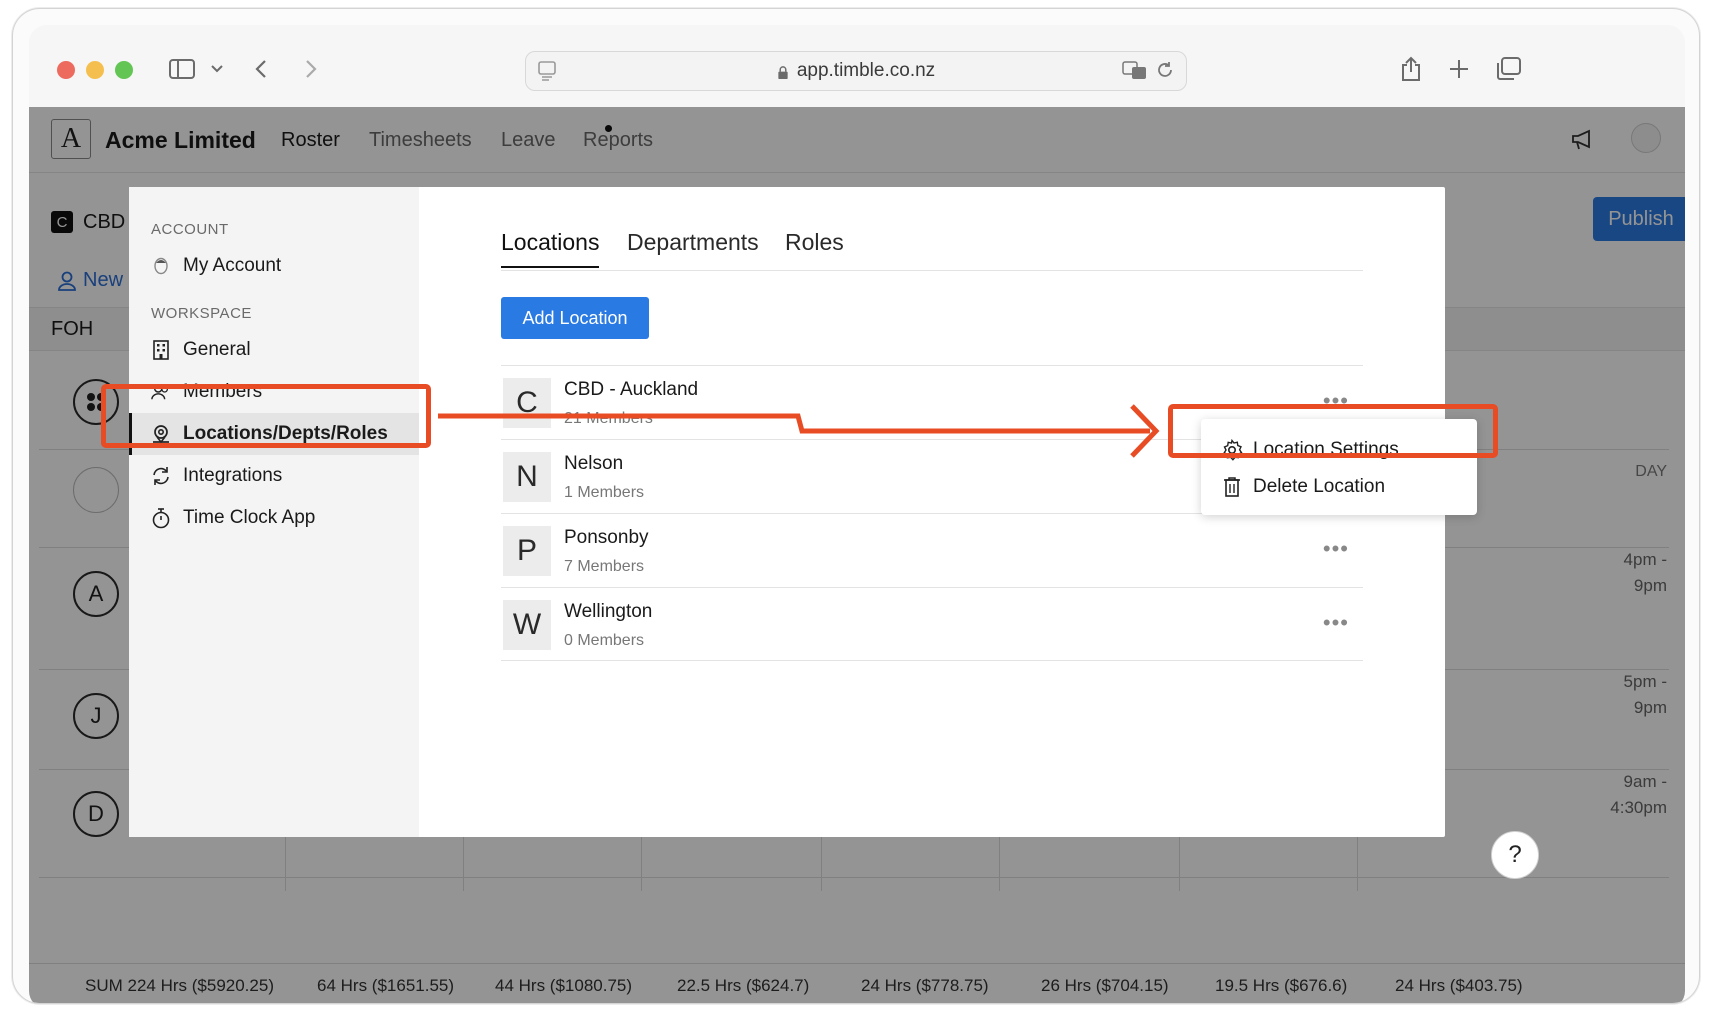  Describe the element at coordinates (932, 624) in the screenshot. I see `list-item: W Wellington 0 Members •••` at that location.